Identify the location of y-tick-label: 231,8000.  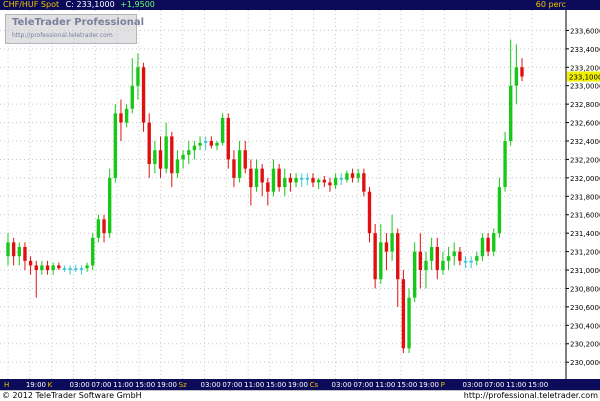
(585, 197).